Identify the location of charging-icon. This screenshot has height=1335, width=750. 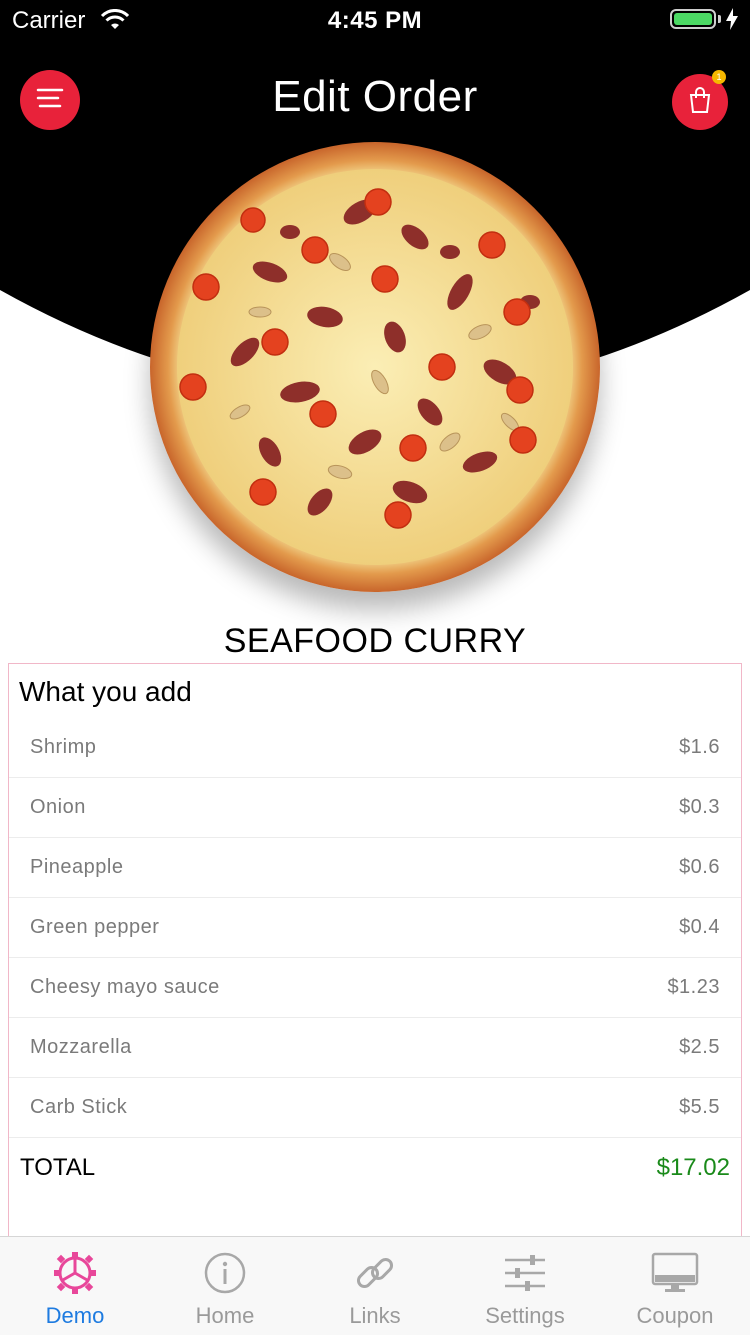
(732, 22).